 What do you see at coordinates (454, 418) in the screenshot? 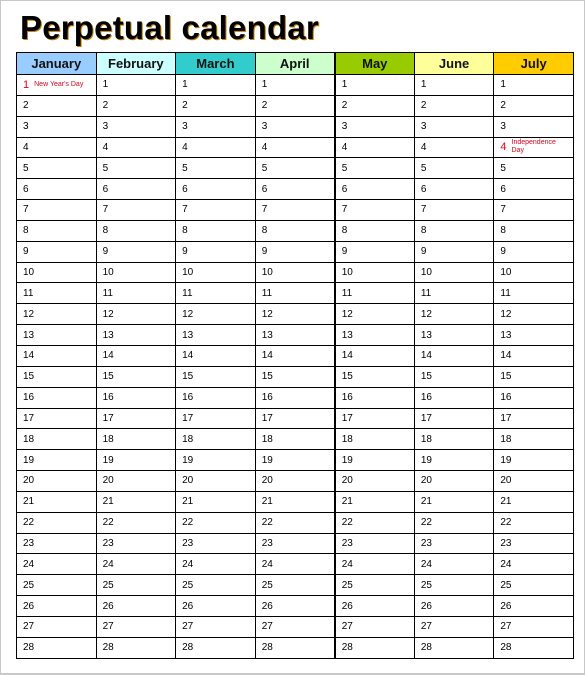
I see `day-cell: 17` at bounding box center [454, 418].